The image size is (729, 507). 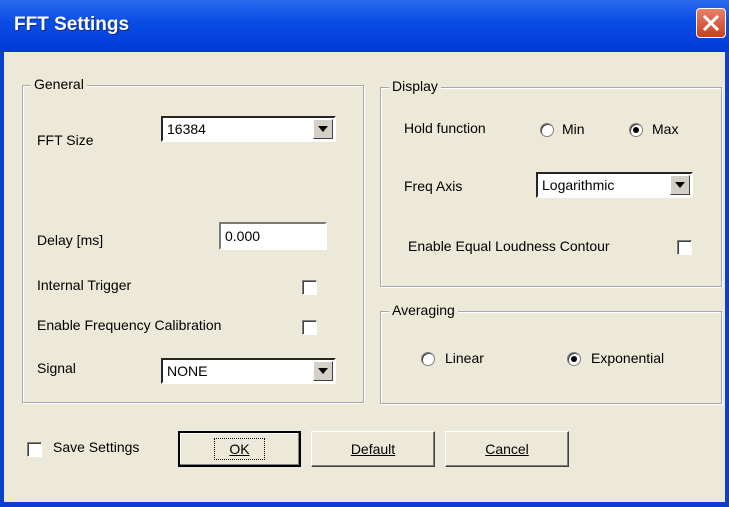 I want to click on hold-max-label: Max, so click(x=665, y=129).